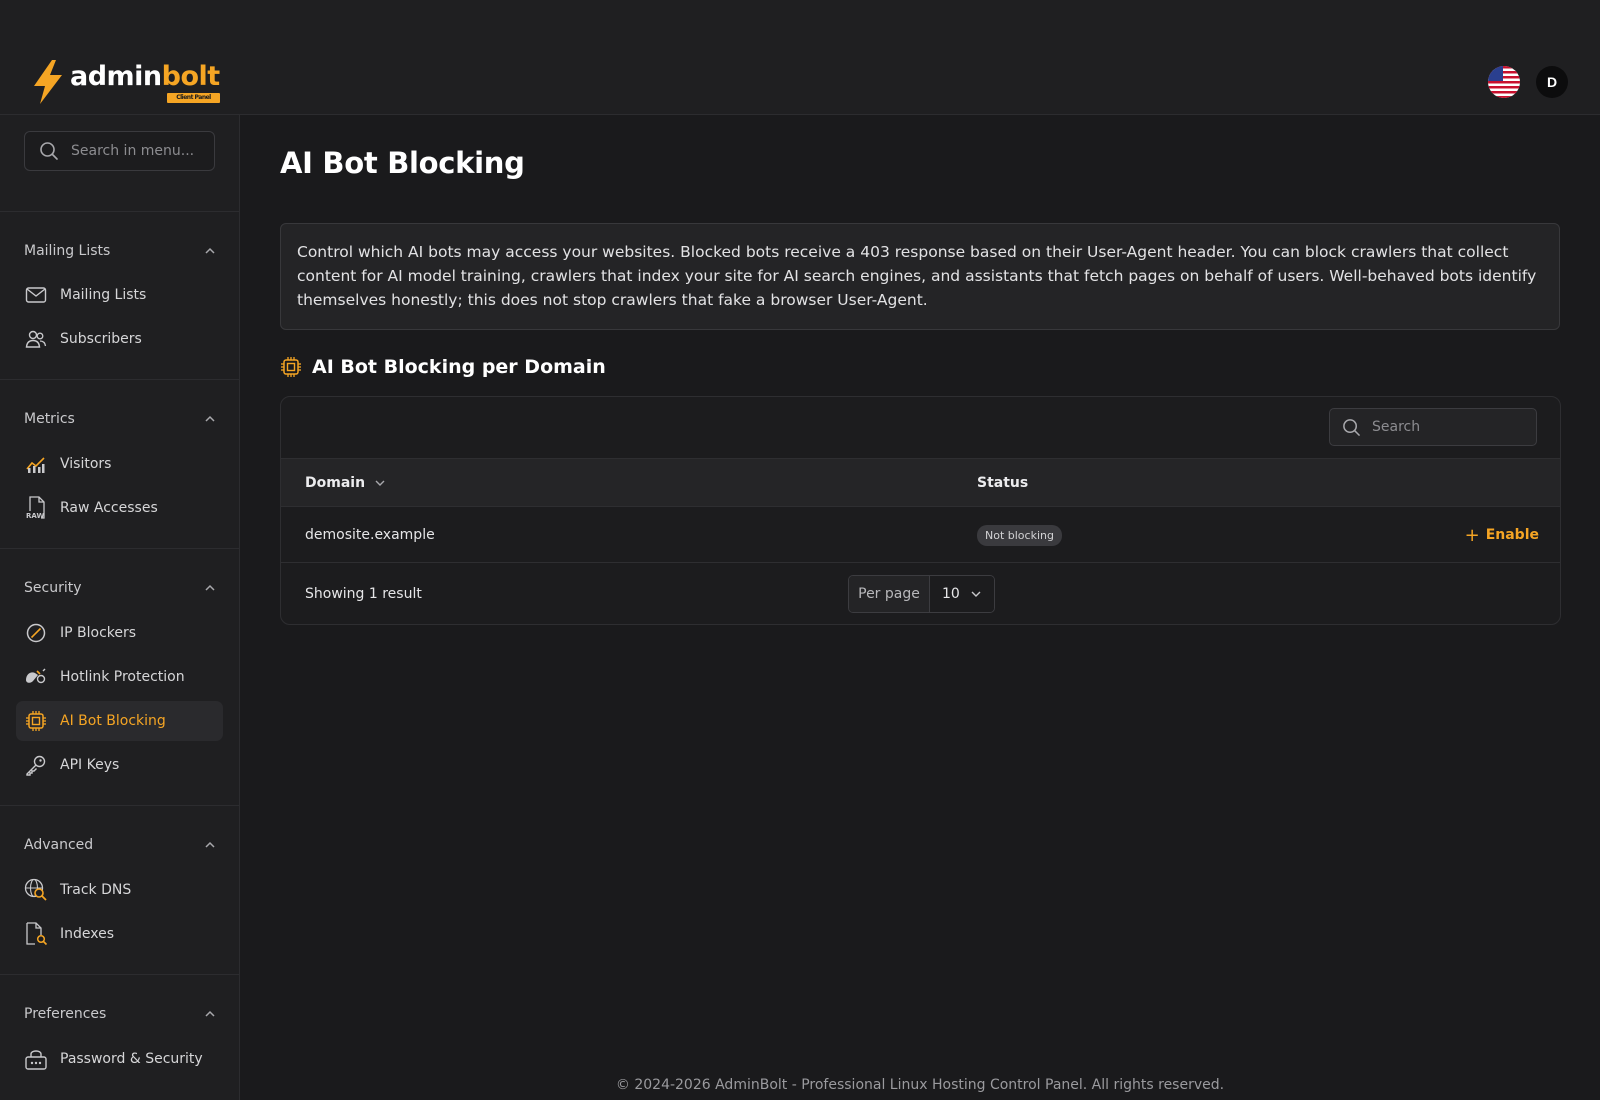  What do you see at coordinates (48, 82) in the screenshot?
I see `bolt-icon` at bounding box center [48, 82].